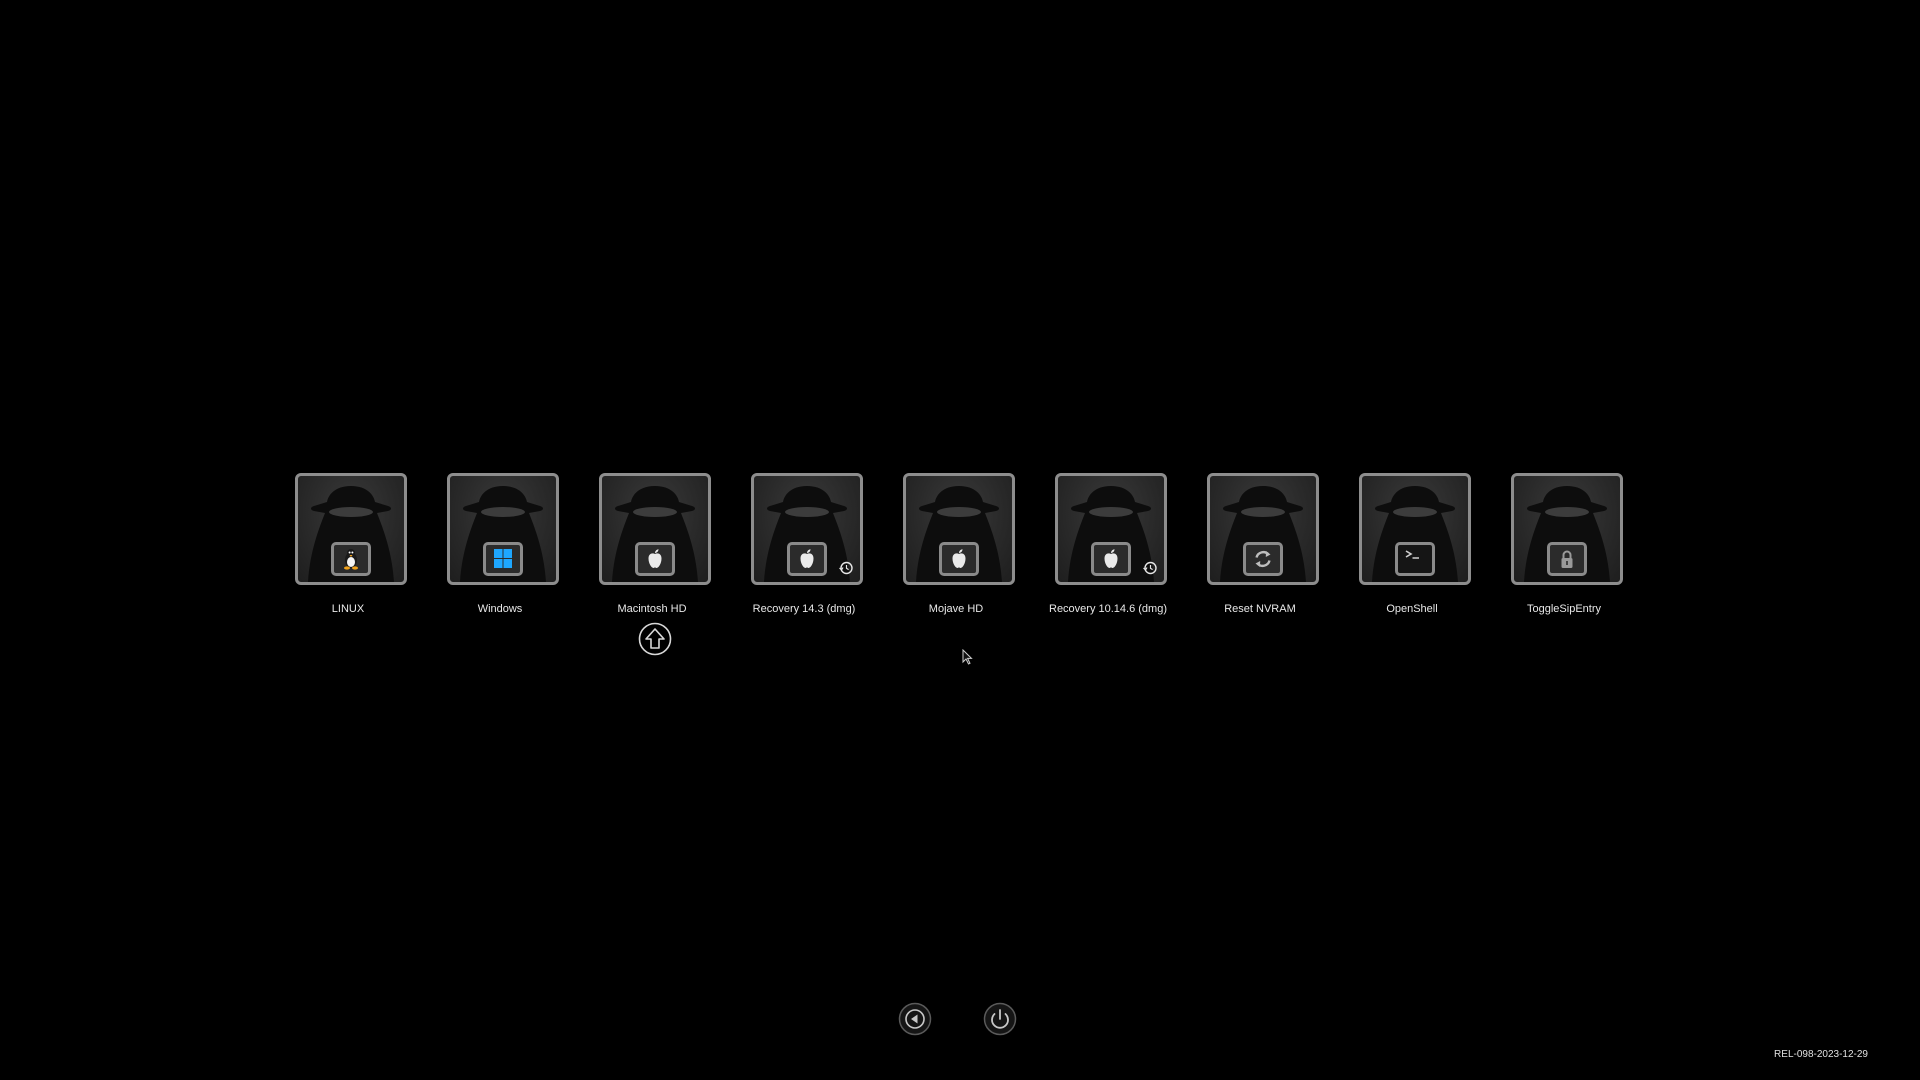  What do you see at coordinates (967, 657) in the screenshot?
I see `mouse-pointer-icon` at bounding box center [967, 657].